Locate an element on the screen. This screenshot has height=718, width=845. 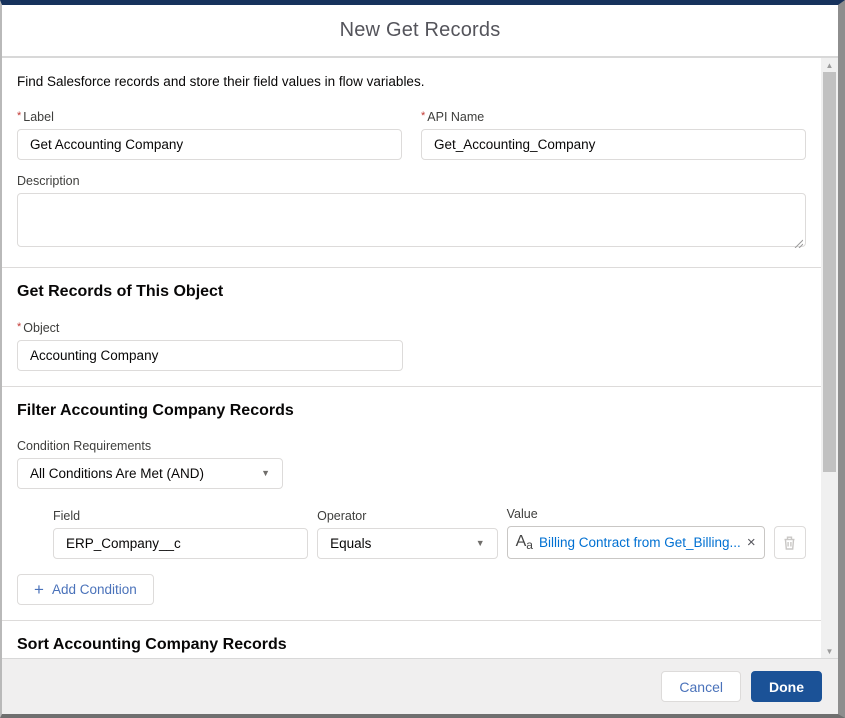
cancel-button: Cancel is located at coordinates (701, 686).